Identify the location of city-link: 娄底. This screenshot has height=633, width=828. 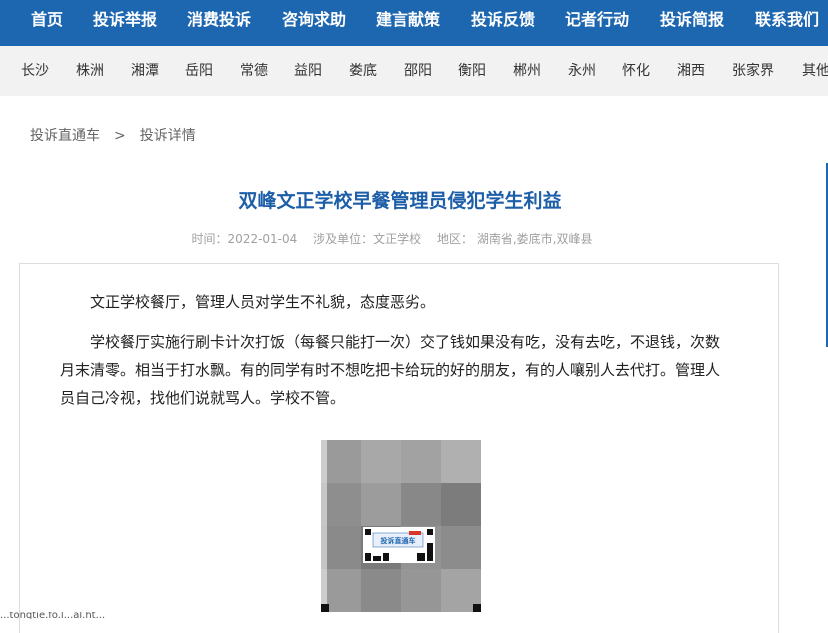
(363, 71).